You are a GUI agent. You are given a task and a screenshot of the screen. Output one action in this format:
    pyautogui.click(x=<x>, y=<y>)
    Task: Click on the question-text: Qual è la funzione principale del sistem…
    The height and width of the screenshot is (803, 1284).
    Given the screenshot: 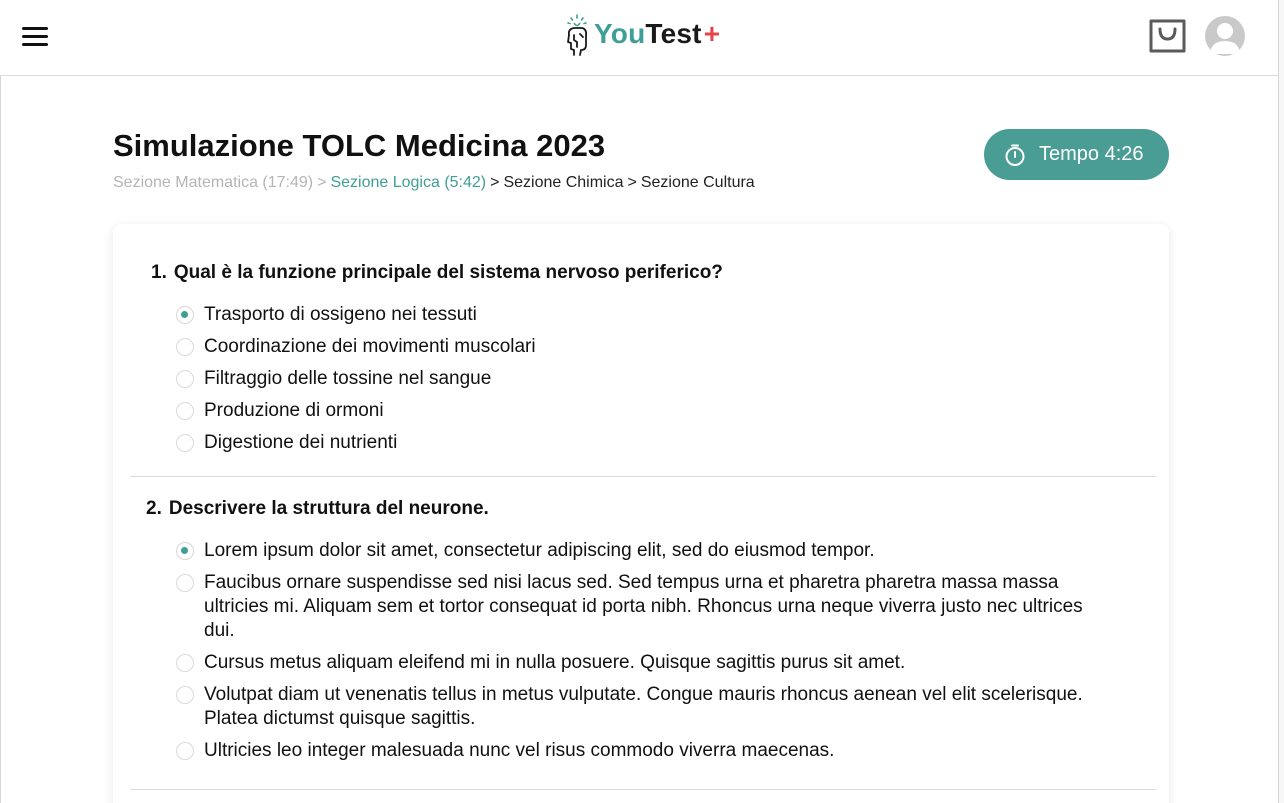 What is the action you would take?
    pyautogui.click(x=448, y=272)
    